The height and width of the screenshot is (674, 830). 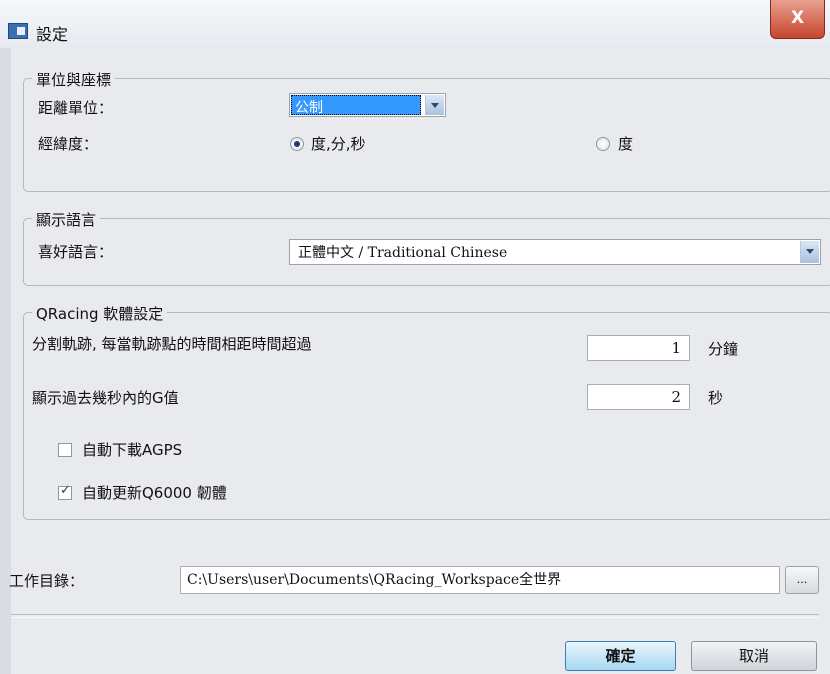 I want to click on distance-unit-dropdown: 公制, so click(x=367, y=105).